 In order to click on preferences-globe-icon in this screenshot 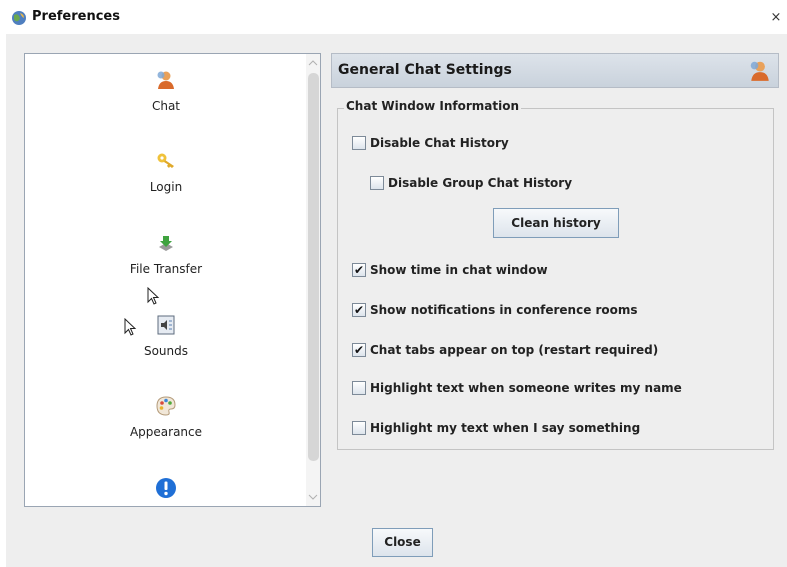, I will do `click(19, 18)`.